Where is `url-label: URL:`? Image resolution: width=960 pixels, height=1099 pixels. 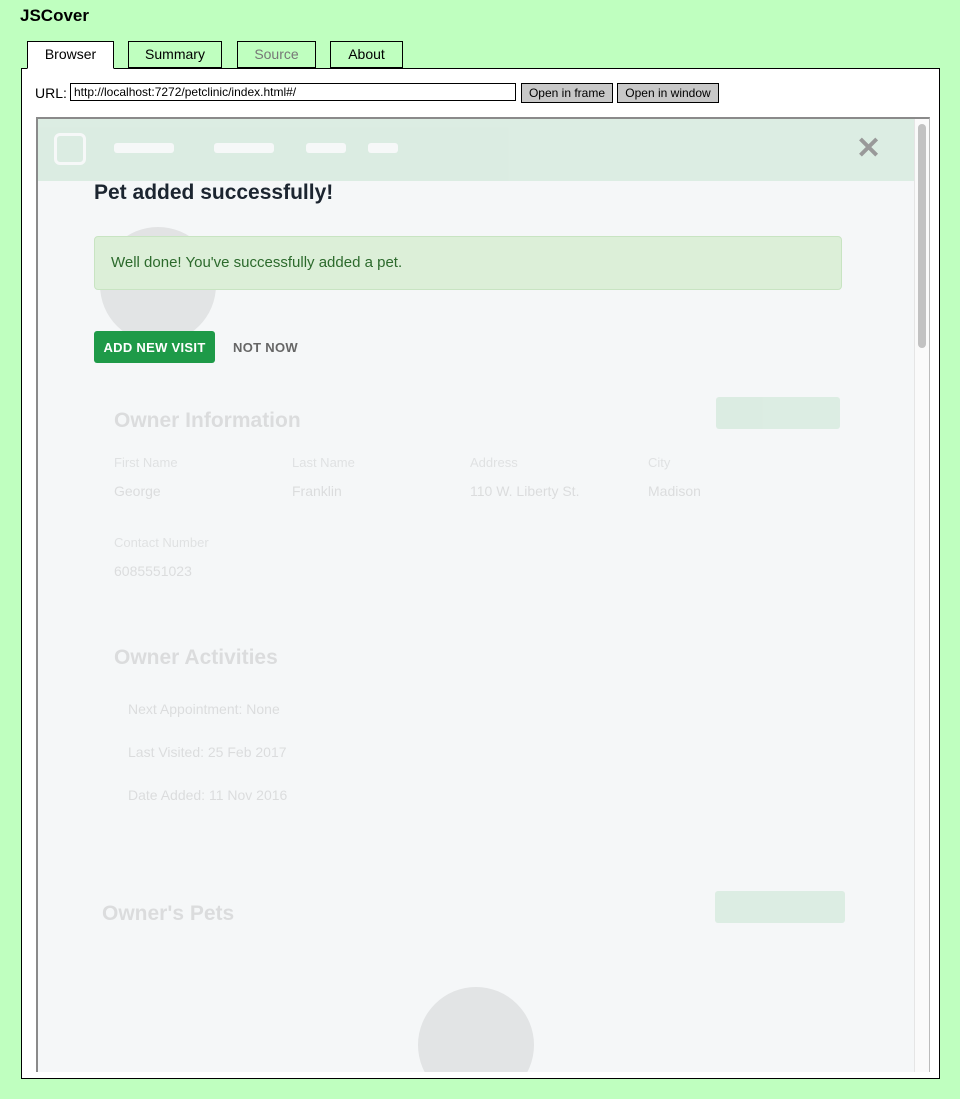
url-label: URL: is located at coordinates (51, 93).